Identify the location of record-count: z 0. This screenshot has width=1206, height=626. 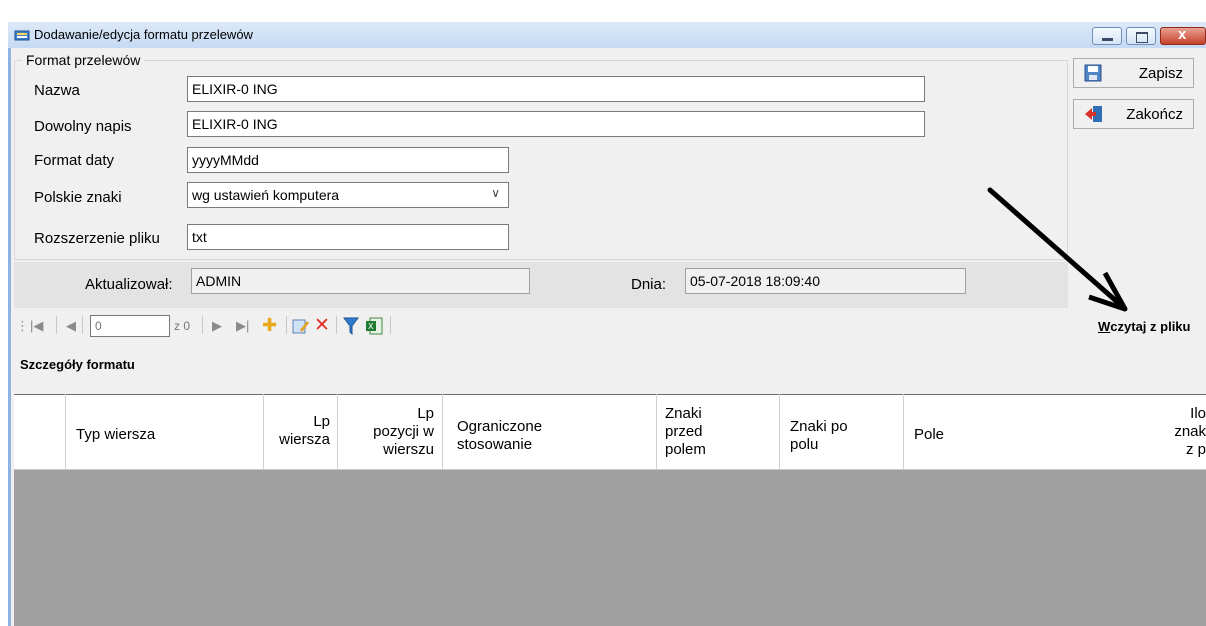
(182, 326).